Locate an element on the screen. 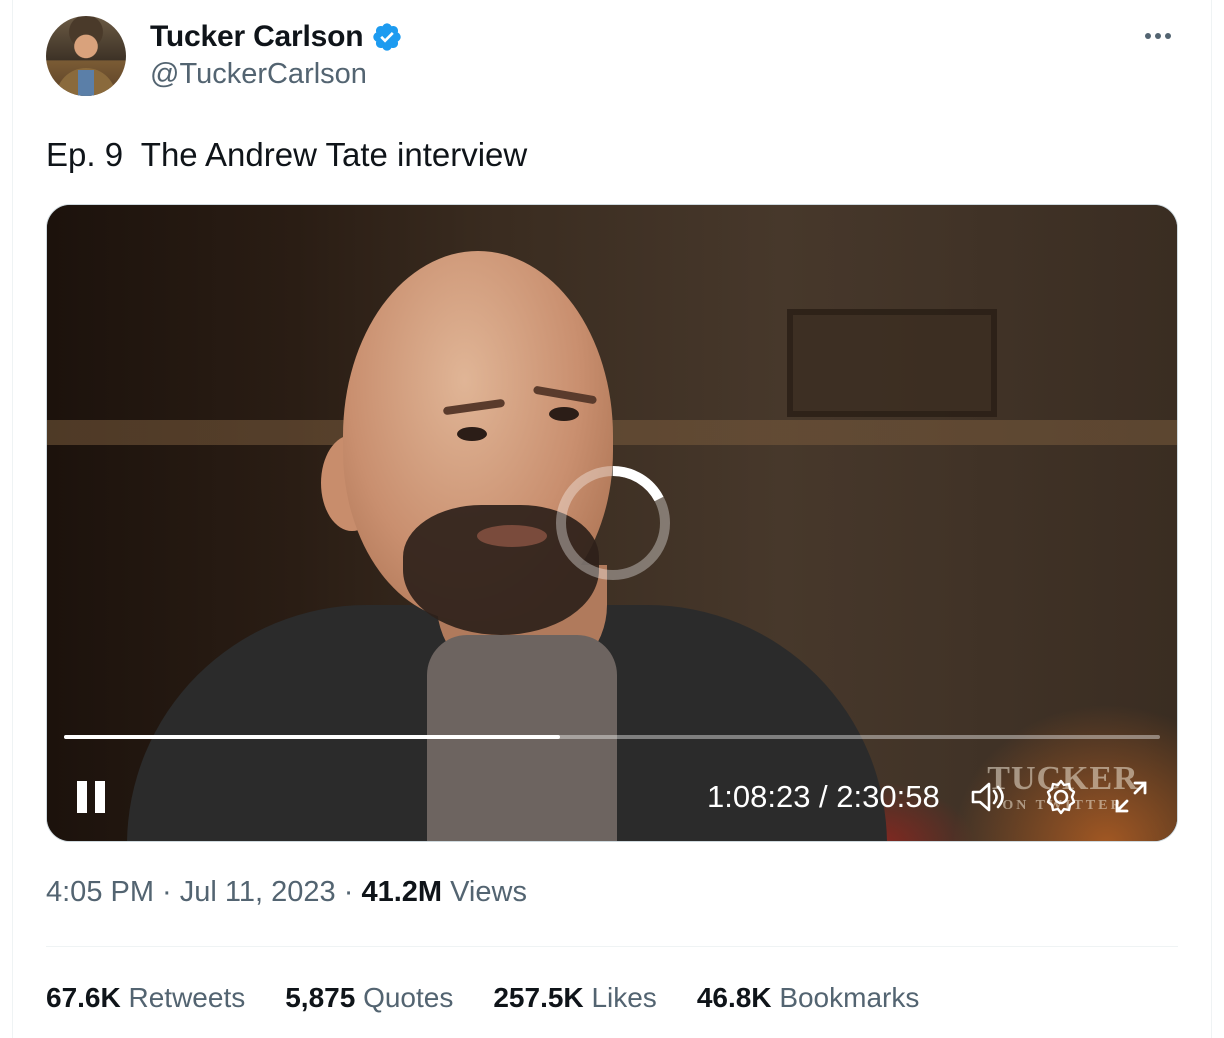  retweets-stat: 67.6K Retweets is located at coordinates (145, 1002).